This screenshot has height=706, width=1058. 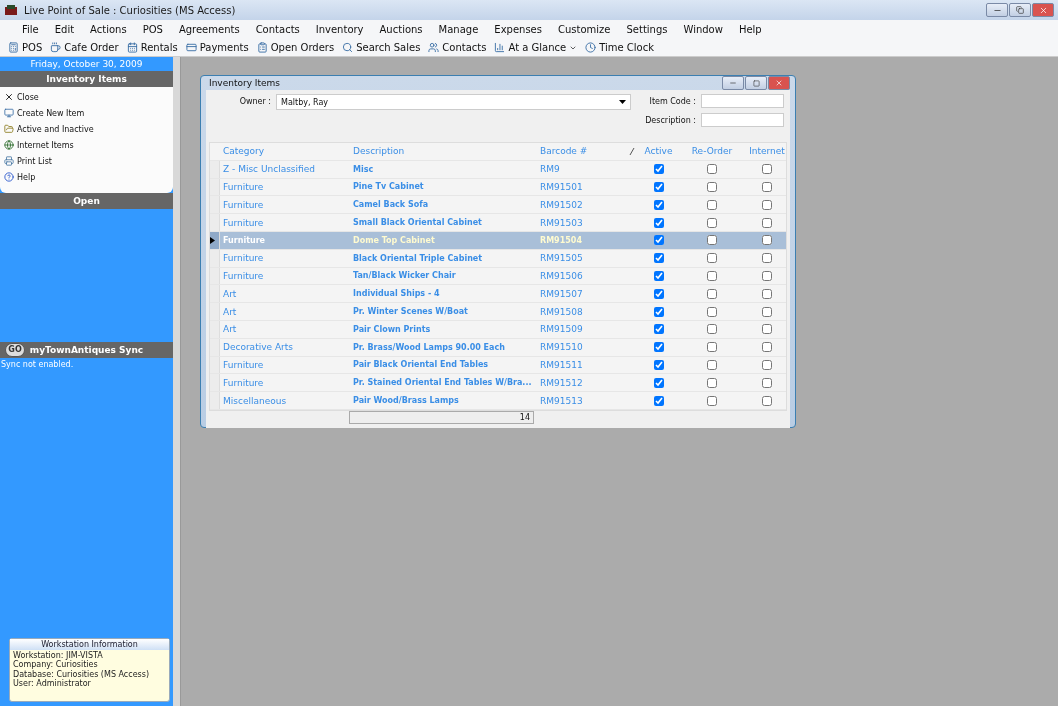 What do you see at coordinates (209, 29) in the screenshot?
I see `menu-item: Agreements` at bounding box center [209, 29].